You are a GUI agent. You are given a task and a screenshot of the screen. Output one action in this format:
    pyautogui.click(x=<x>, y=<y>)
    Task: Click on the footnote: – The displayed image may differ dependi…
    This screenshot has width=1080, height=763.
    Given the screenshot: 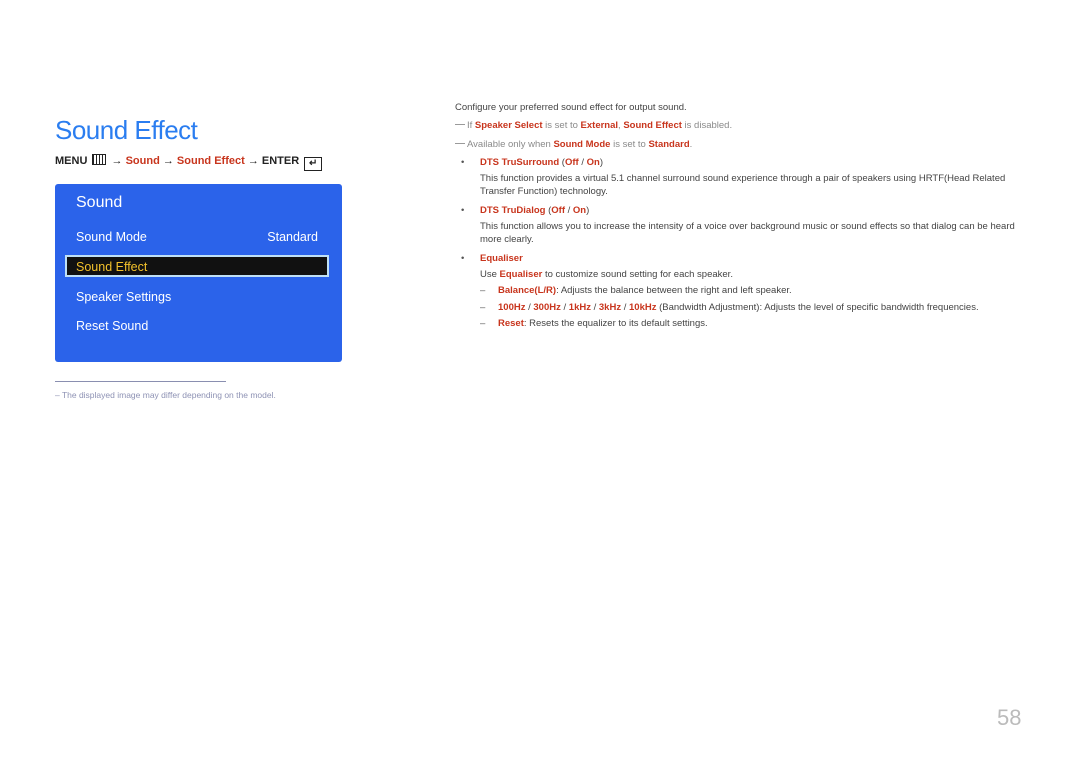 What is the action you would take?
    pyautogui.click(x=165, y=395)
    